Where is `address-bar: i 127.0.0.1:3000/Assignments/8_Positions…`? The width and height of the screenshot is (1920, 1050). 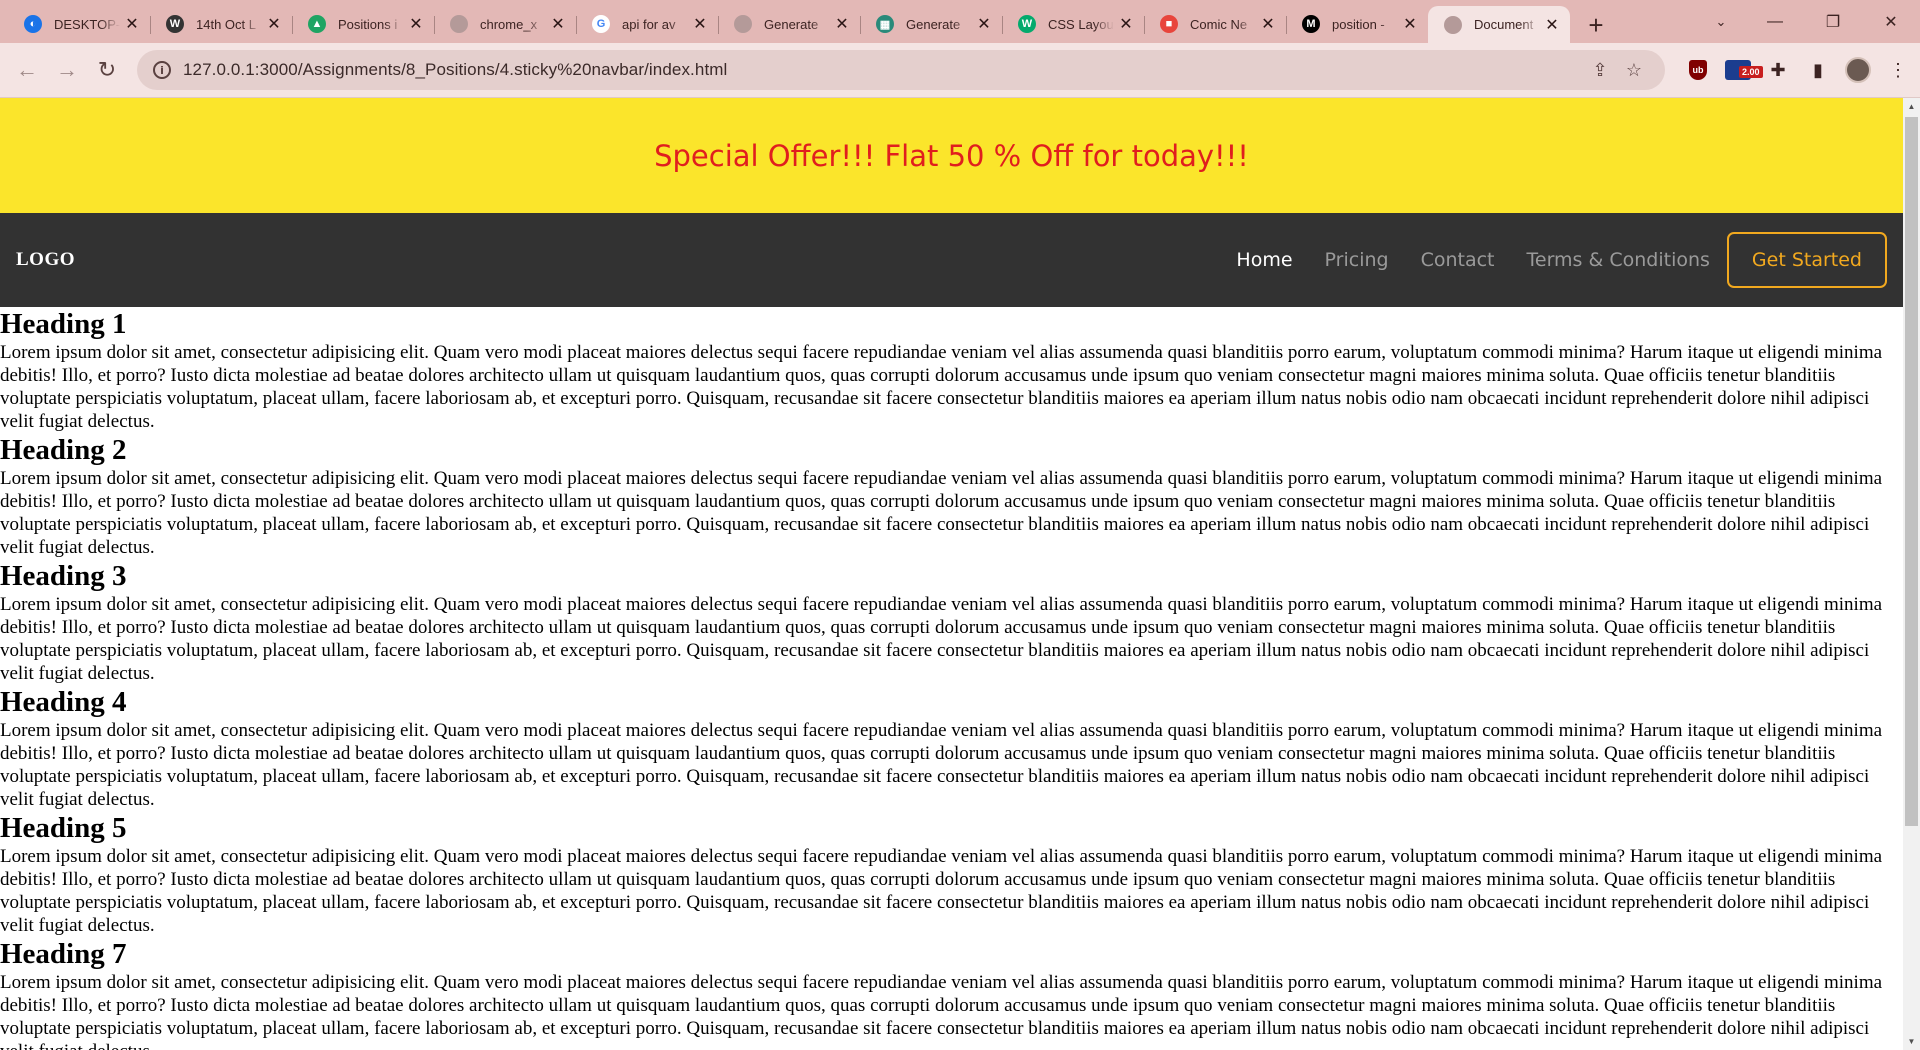 address-bar: i 127.0.0.1:3000/Assignments/8_Positions… is located at coordinates (901, 70).